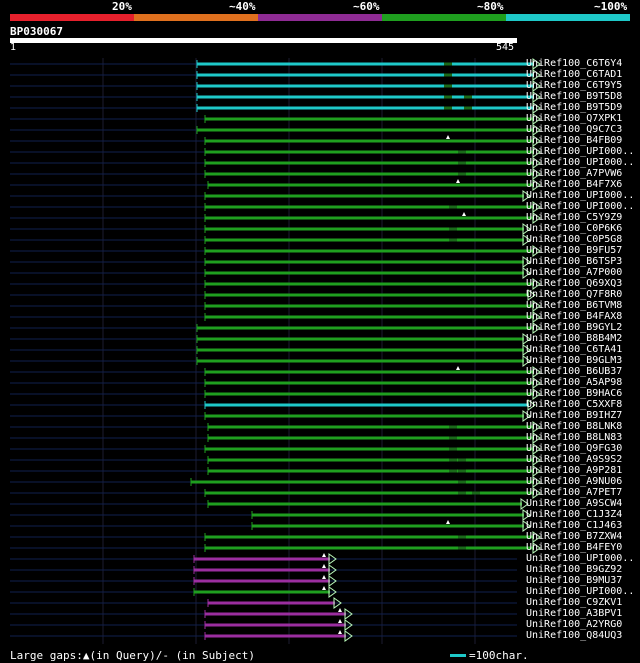 This screenshot has height=663, width=640. I want to click on scale-bar-orange, so click(196, 17).